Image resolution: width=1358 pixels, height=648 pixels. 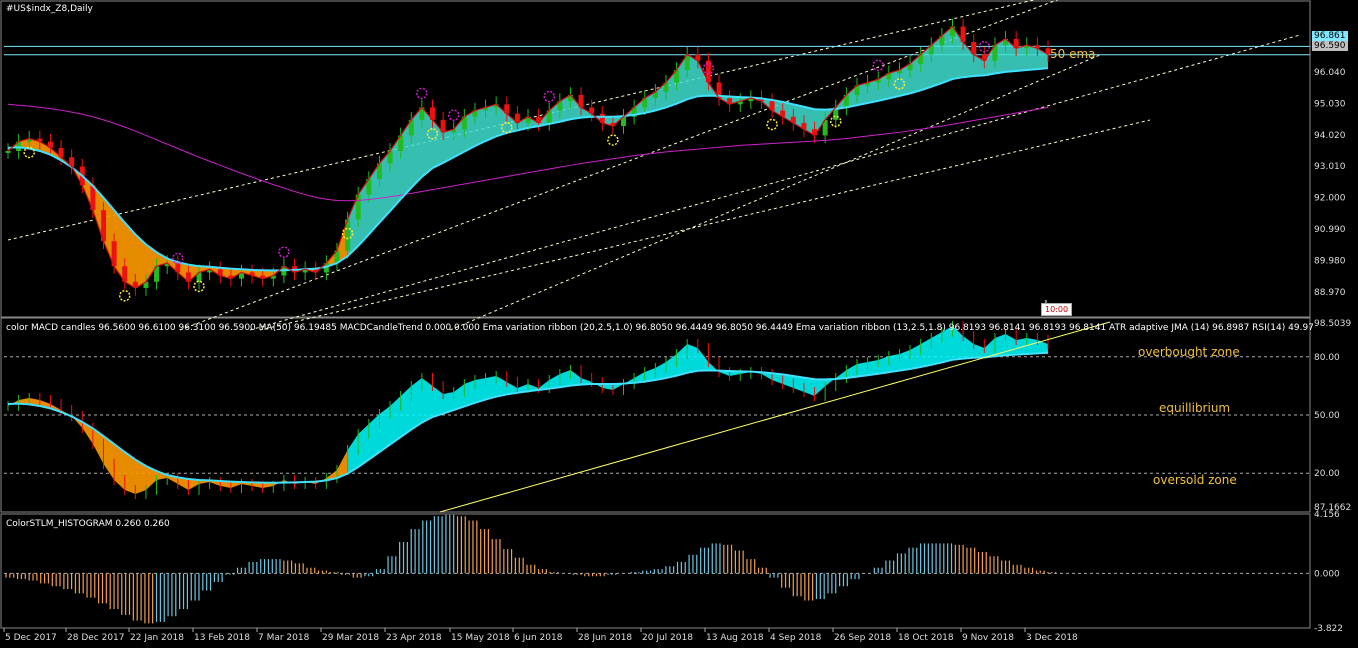 What do you see at coordinates (480, 638) in the screenshot?
I see `time-tick-label: 15 May 2018` at bounding box center [480, 638].